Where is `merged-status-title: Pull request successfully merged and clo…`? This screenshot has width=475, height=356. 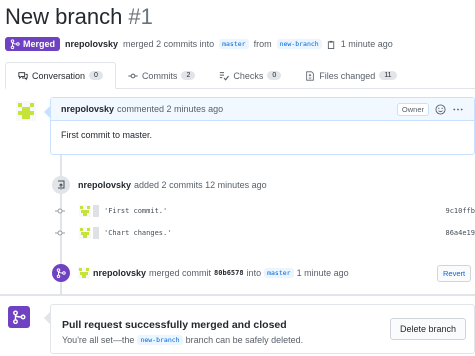
merged-status-title: Pull request successfully merged and clo… is located at coordinates (174, 325).